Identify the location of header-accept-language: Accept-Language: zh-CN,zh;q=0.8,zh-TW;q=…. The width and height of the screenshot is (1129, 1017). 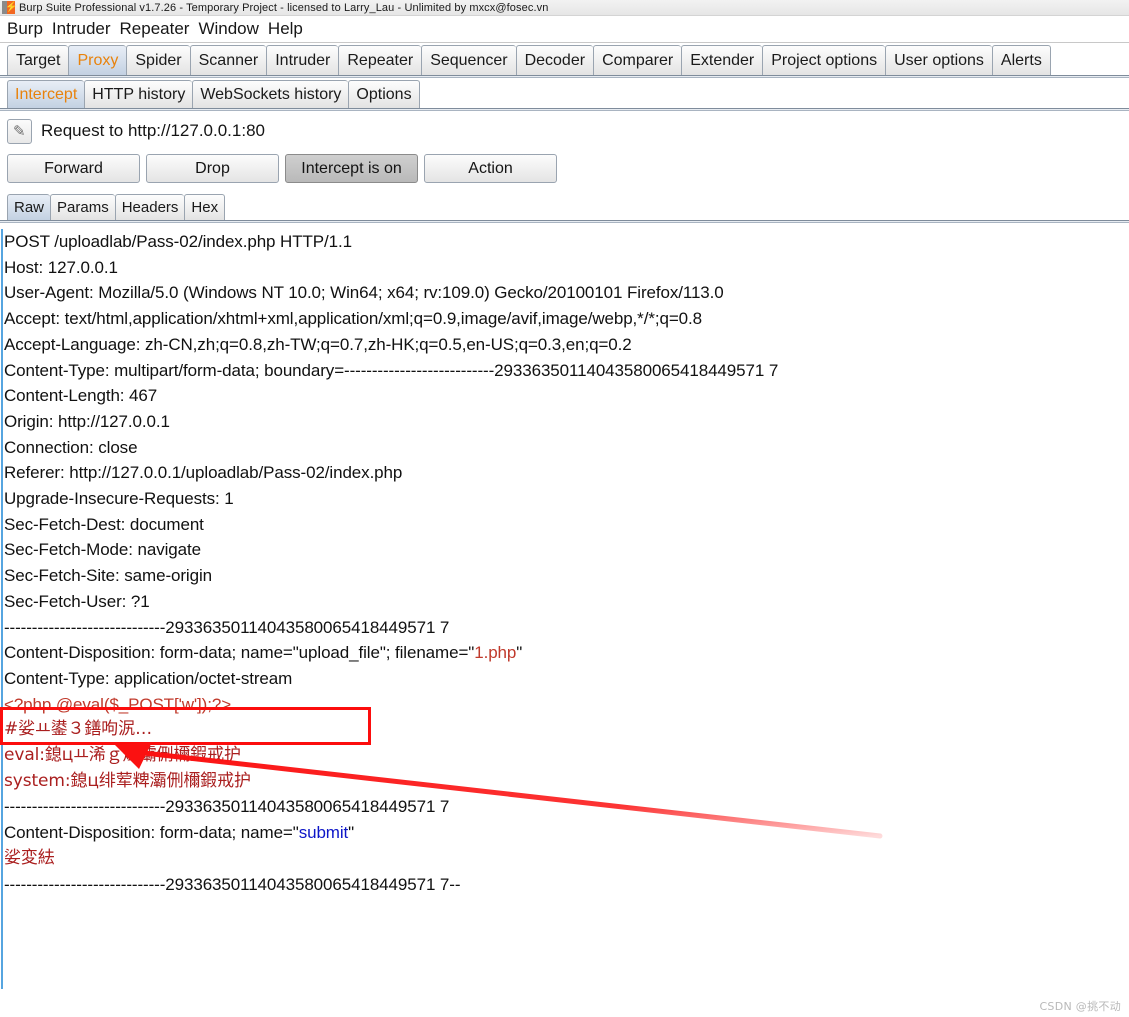
(318, 344).